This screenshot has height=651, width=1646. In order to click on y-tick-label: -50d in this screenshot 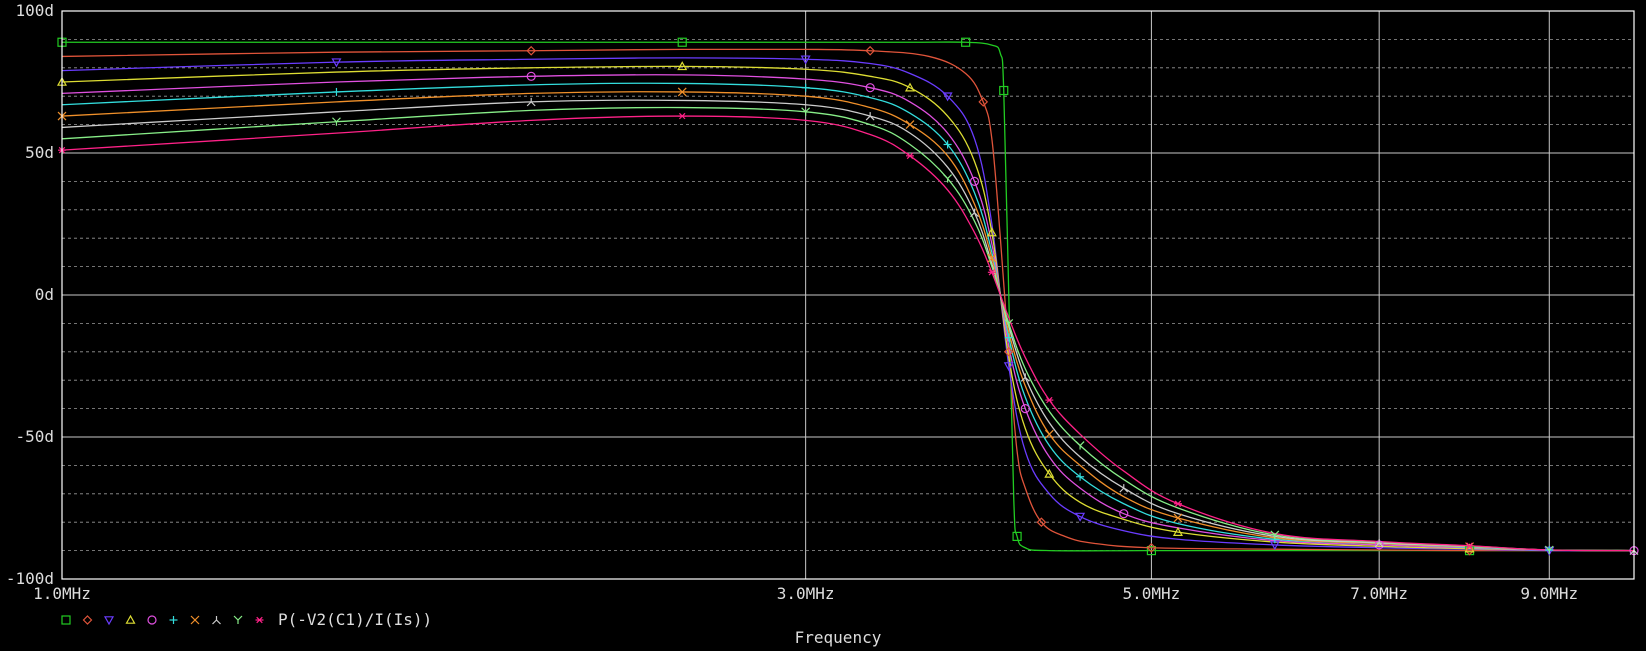, I will do `click(34, 436)`.